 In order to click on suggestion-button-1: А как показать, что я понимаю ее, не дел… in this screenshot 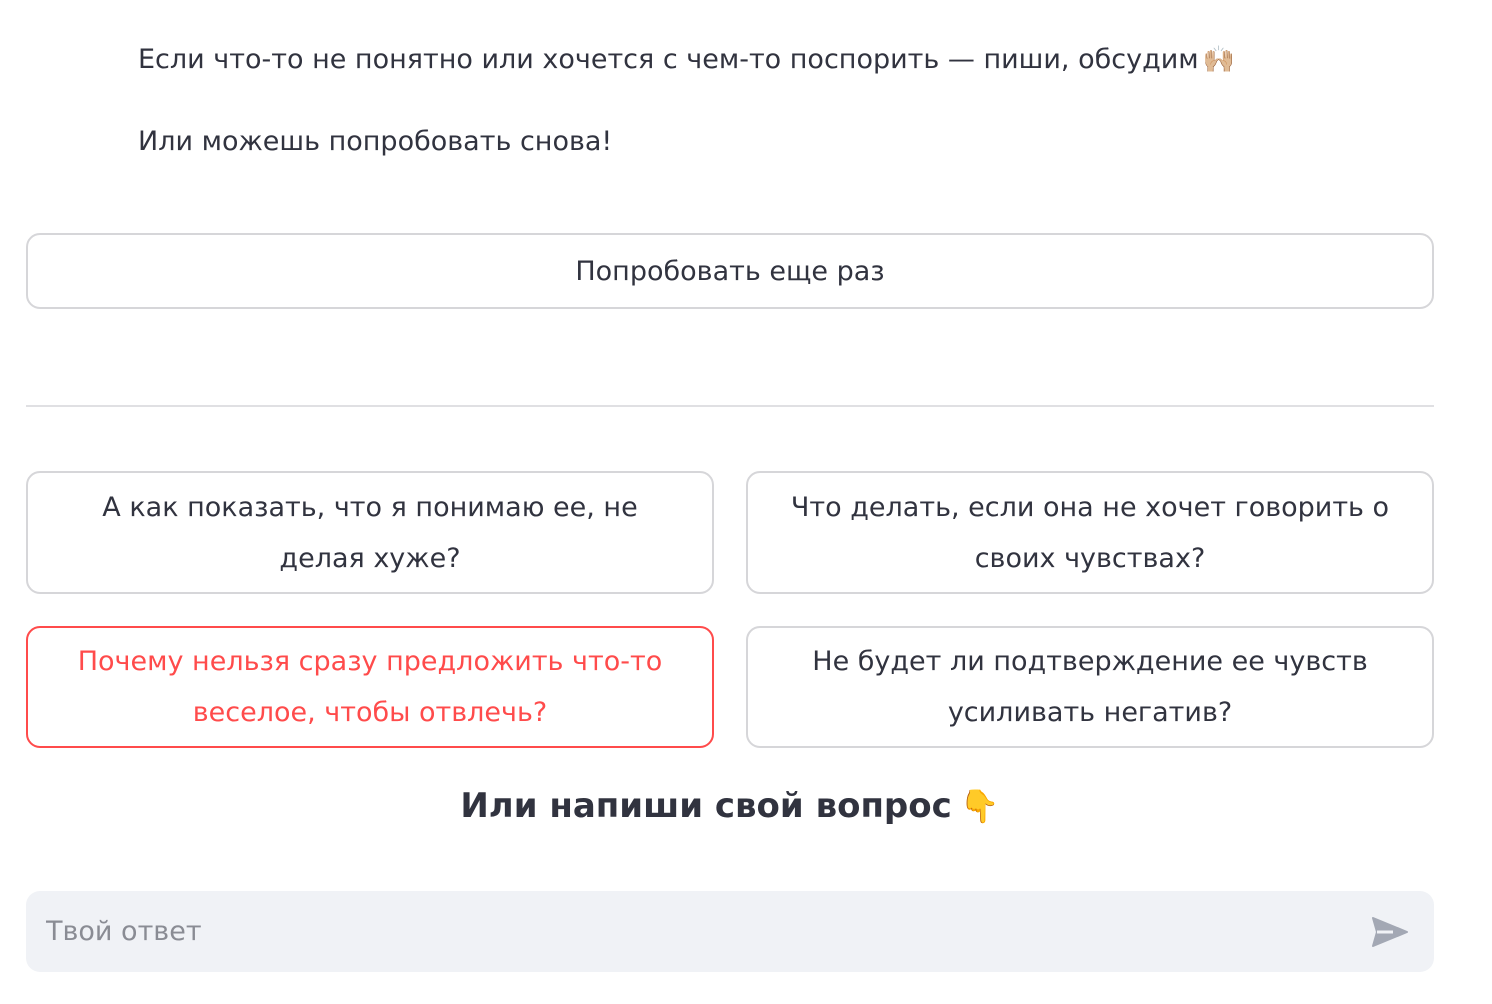, I will do `click(370, 532)`.